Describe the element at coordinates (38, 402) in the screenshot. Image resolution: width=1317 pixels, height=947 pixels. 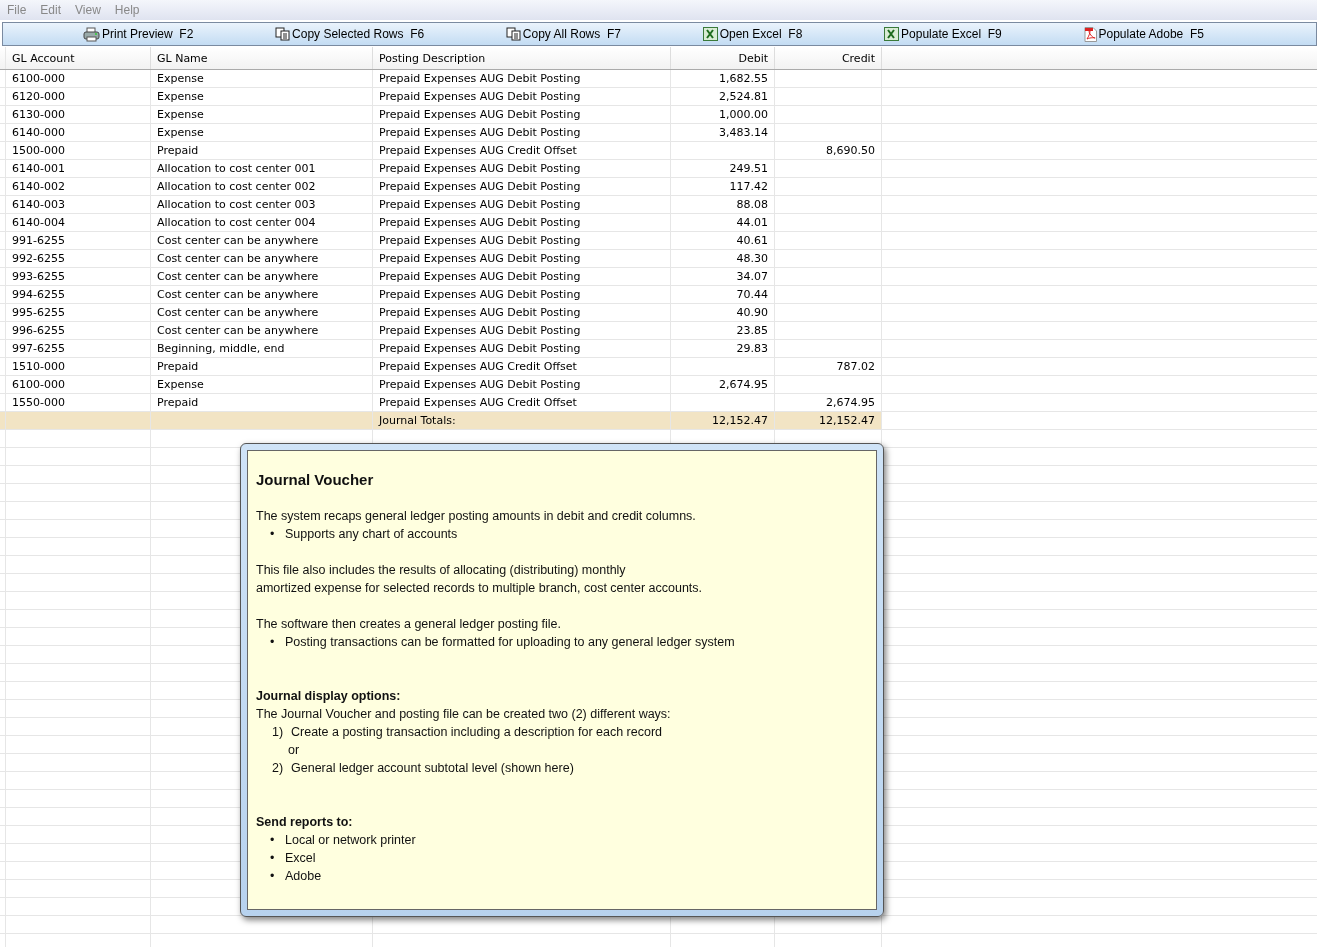
I see `table-cell: 1550-000` at that location.